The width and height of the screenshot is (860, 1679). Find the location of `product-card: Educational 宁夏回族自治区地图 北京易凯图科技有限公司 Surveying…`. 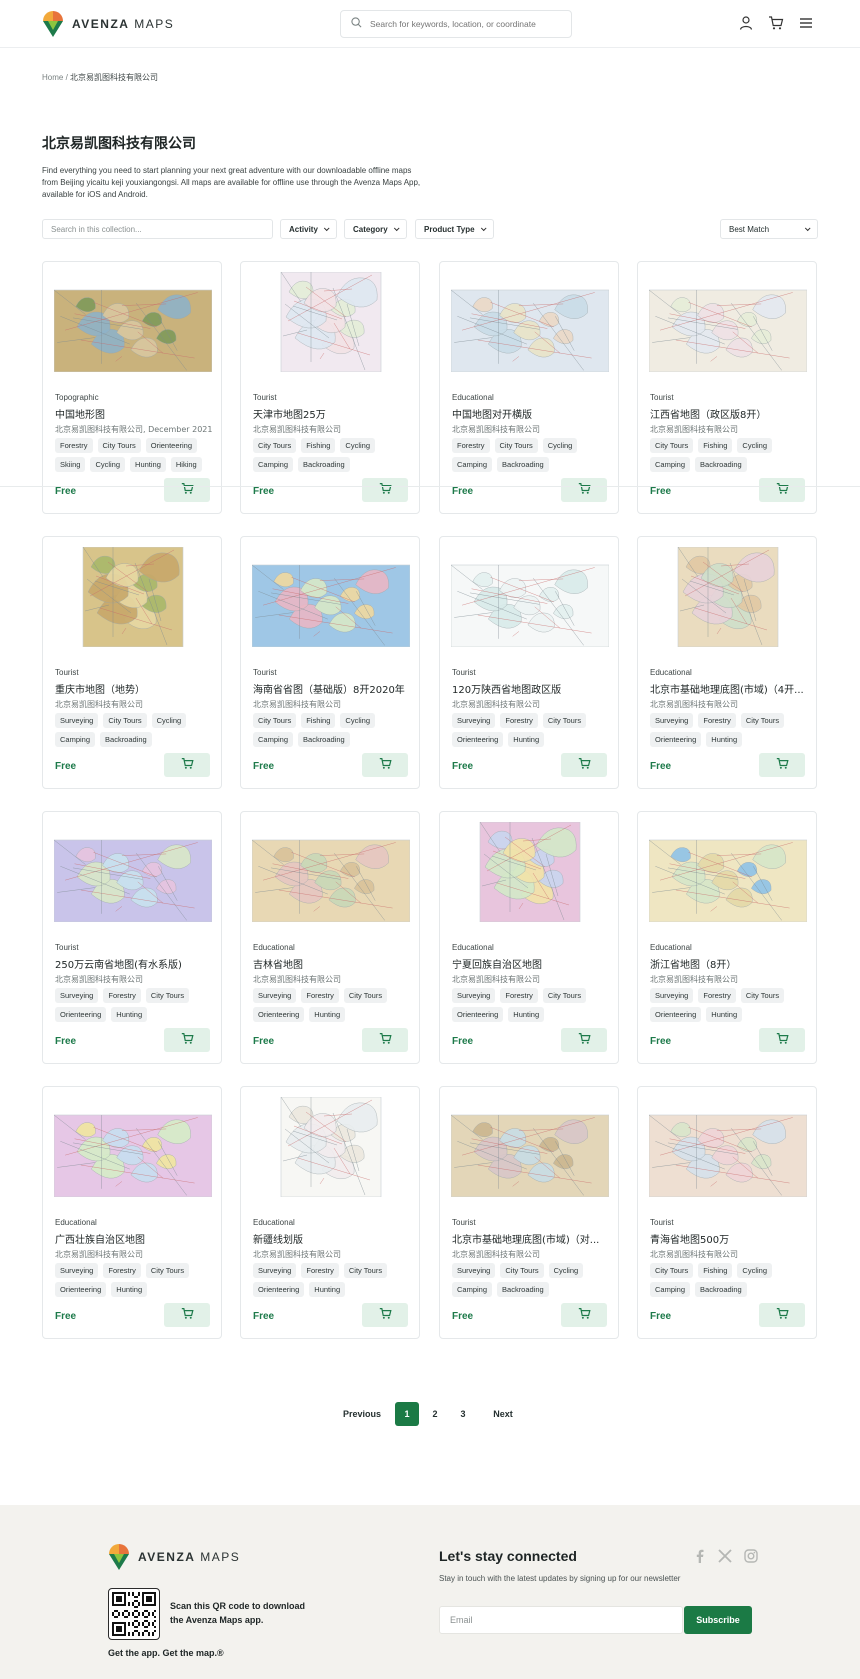

product-card: Educational 宁夏回族自治区地图 北京易凯图科技有限公司 Surveying… is located at coordinates (529, 937).